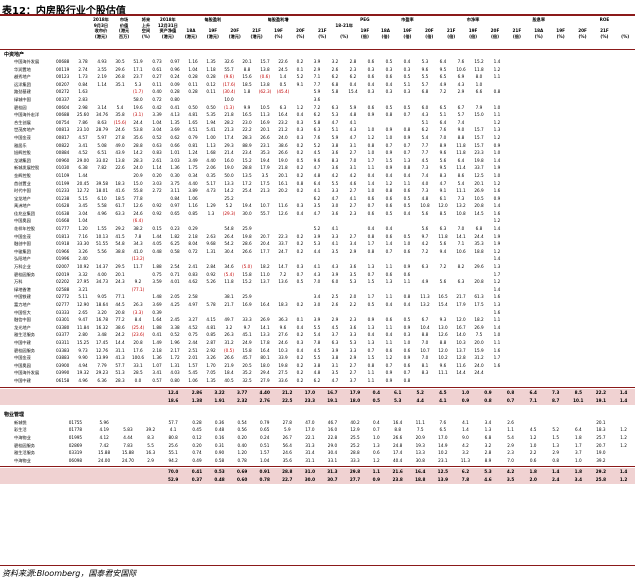 Image resolution: width=635 pixels, height=581 pixels. Describe the element at coordinates (127, 460) in the screenshot. I see `table-cell: 24.70` at that location.